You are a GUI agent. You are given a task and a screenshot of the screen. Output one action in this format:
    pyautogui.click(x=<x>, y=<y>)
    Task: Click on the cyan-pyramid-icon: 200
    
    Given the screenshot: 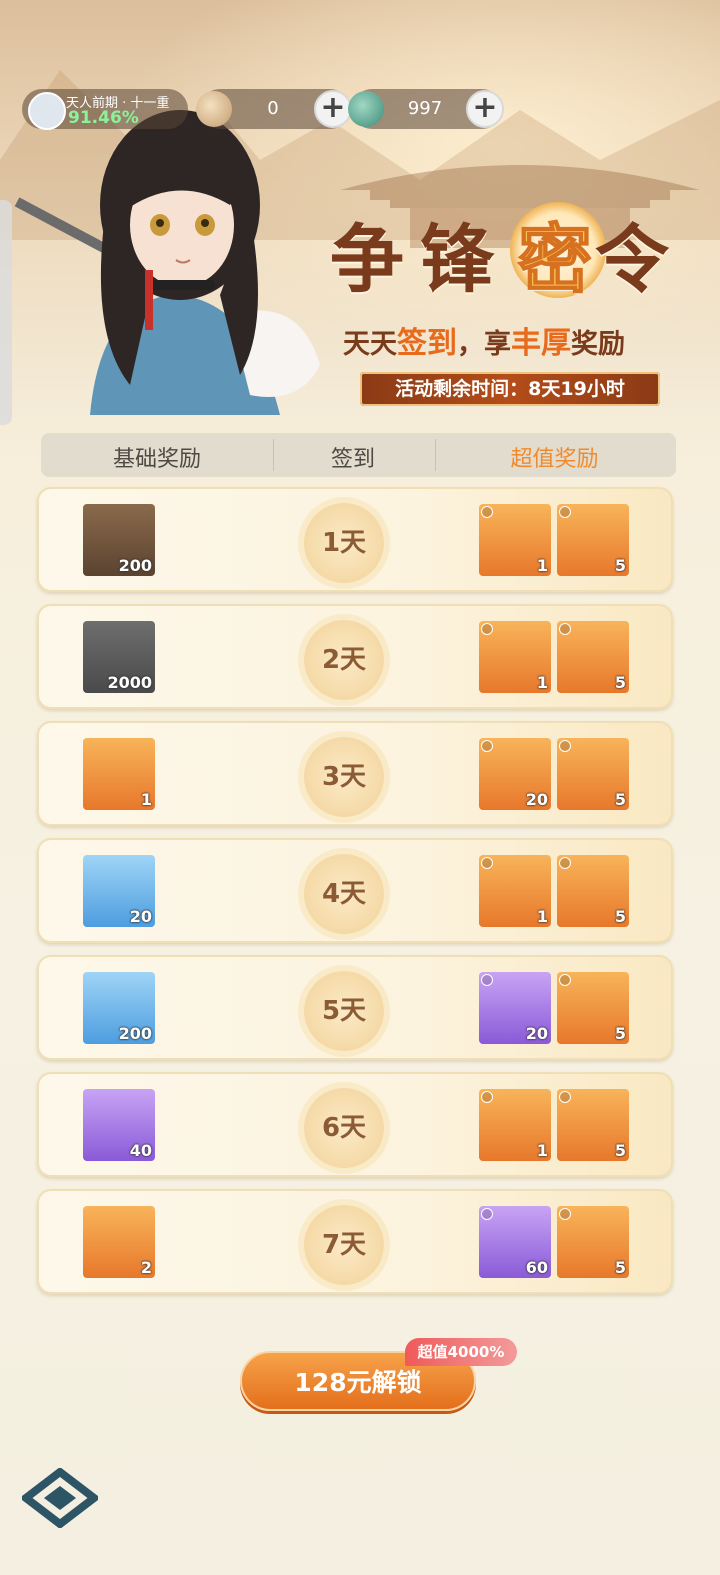 What is the action you would take?
    pyautogui.click(x=119, y=1008)
    